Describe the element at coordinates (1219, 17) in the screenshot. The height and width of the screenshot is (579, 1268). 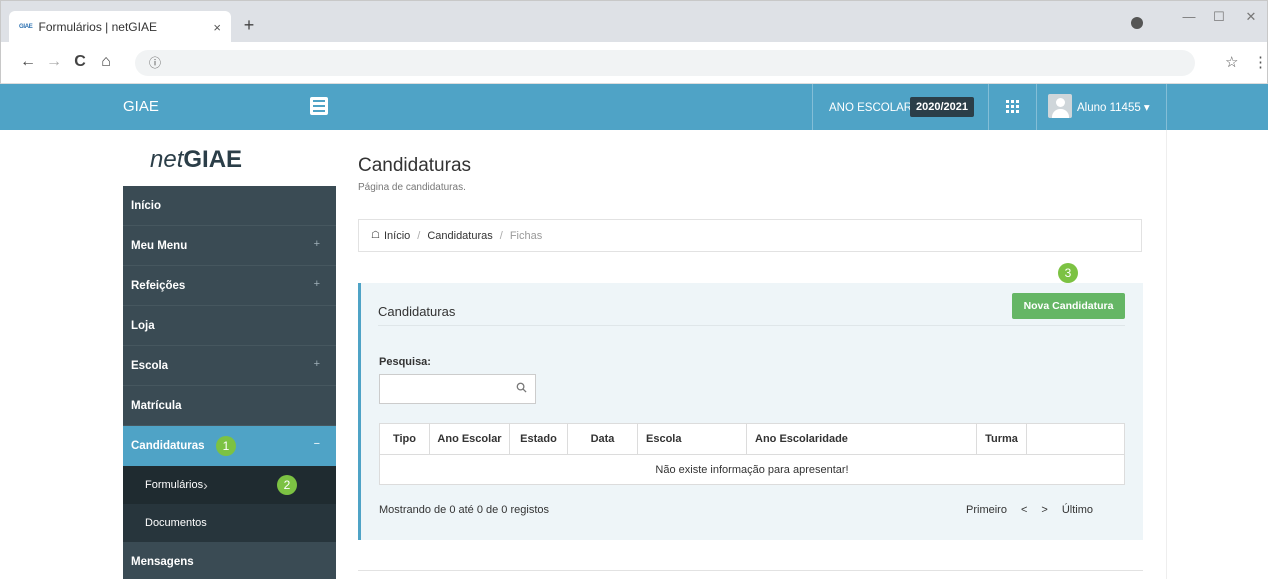
I see `maximize-button: ☐` at that location.